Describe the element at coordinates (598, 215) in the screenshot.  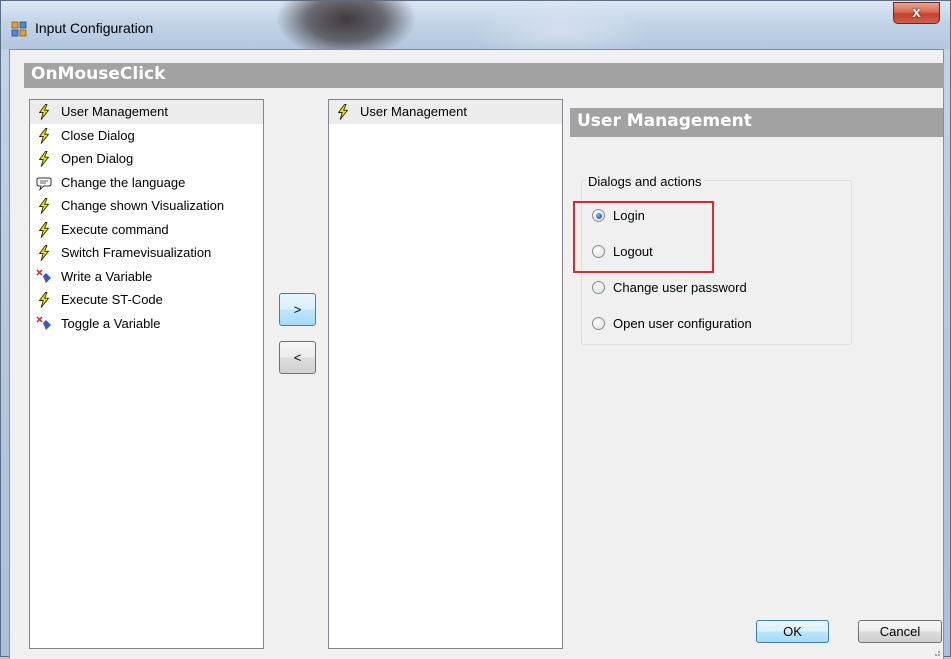
I see `radio-button-login` at that location.